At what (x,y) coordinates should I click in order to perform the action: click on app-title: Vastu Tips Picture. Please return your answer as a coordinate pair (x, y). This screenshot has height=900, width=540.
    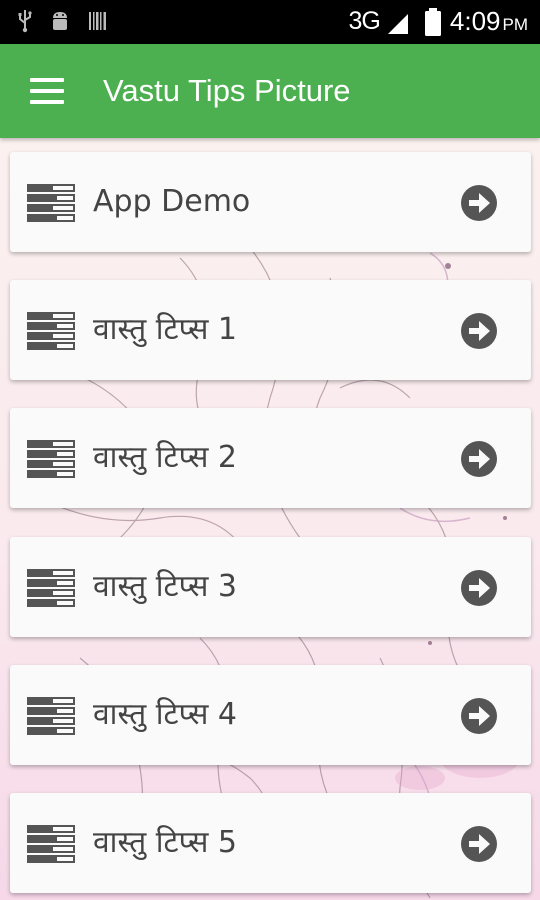
    Looking at the image, I should click on (227, 90).